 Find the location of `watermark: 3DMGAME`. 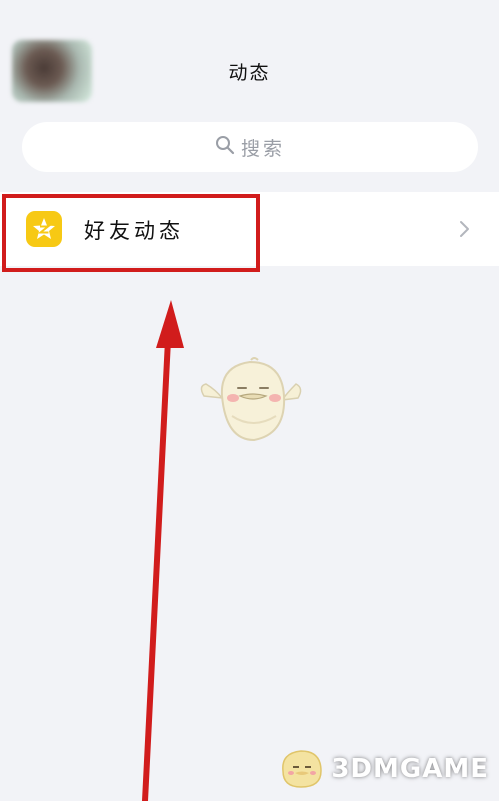

watermark: 3DMGAME is located at coordinates (383, 769).